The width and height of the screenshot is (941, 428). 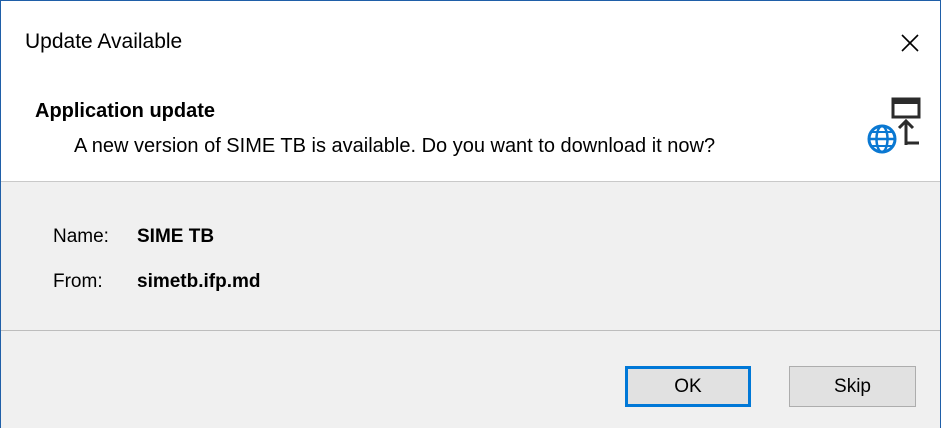 I want to click on name-label: Name:, so click(x=81, y=236).